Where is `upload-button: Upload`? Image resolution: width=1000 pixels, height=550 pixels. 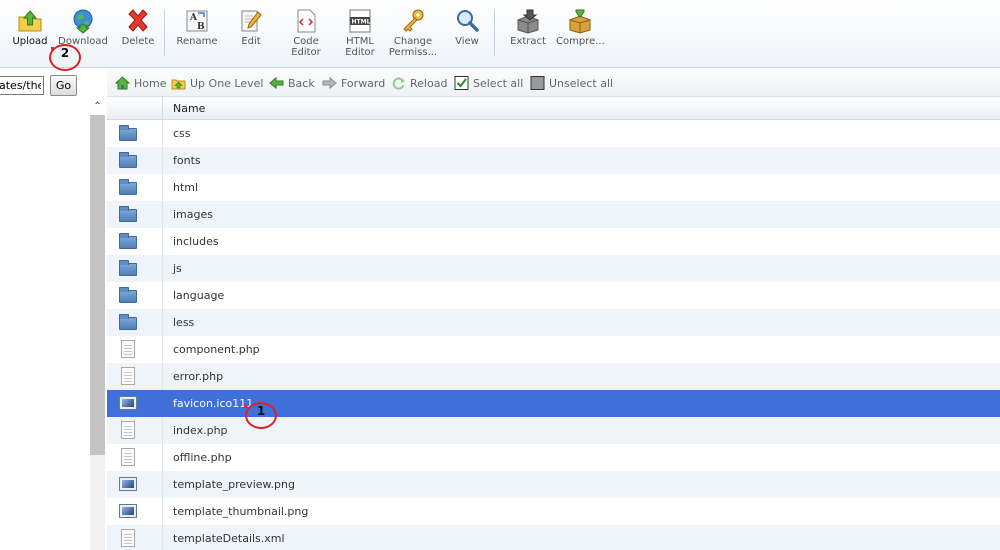
upload-button: Upload is located at coordinates (30, 34).